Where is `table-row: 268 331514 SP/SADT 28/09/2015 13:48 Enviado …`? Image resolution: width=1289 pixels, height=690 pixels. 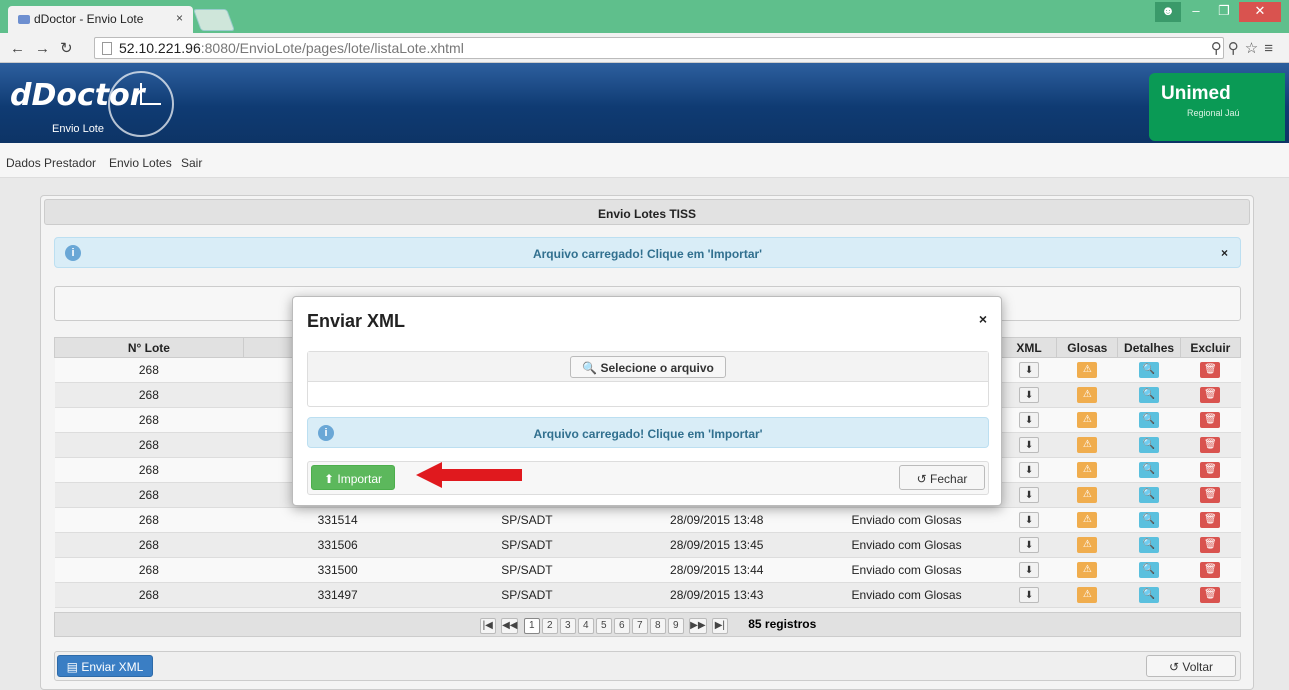 table-row: 268 331514 SP/SADT 28/09/2015 13:48 Enviado … is located at coordinates (647, 520).